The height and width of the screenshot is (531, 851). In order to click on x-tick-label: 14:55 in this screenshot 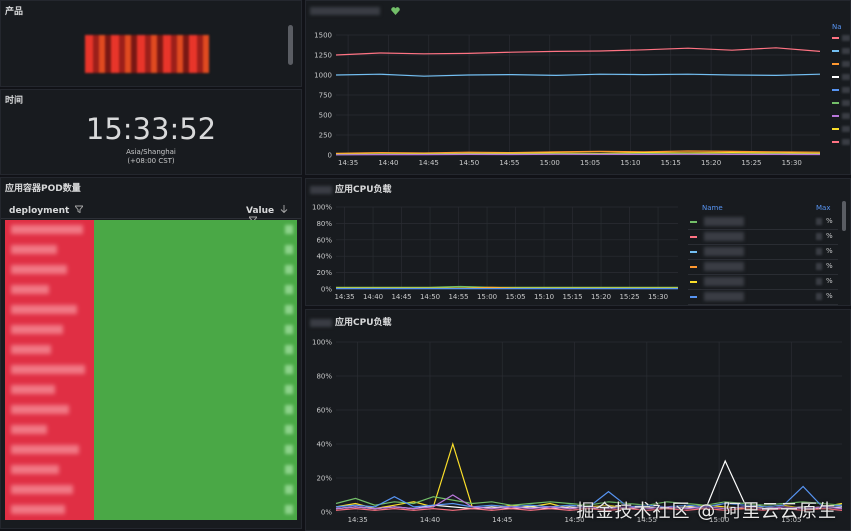, I will do `click(509, 163)`.